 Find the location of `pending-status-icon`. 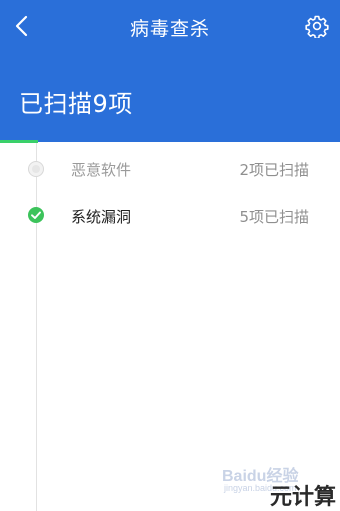

pending-status-icon is located at coordinates (36, 169).